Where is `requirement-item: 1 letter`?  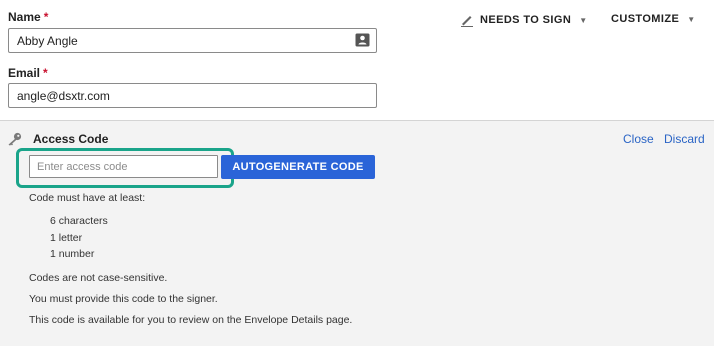 requirement-item: 1 letter is located at coordinates (66, 238).